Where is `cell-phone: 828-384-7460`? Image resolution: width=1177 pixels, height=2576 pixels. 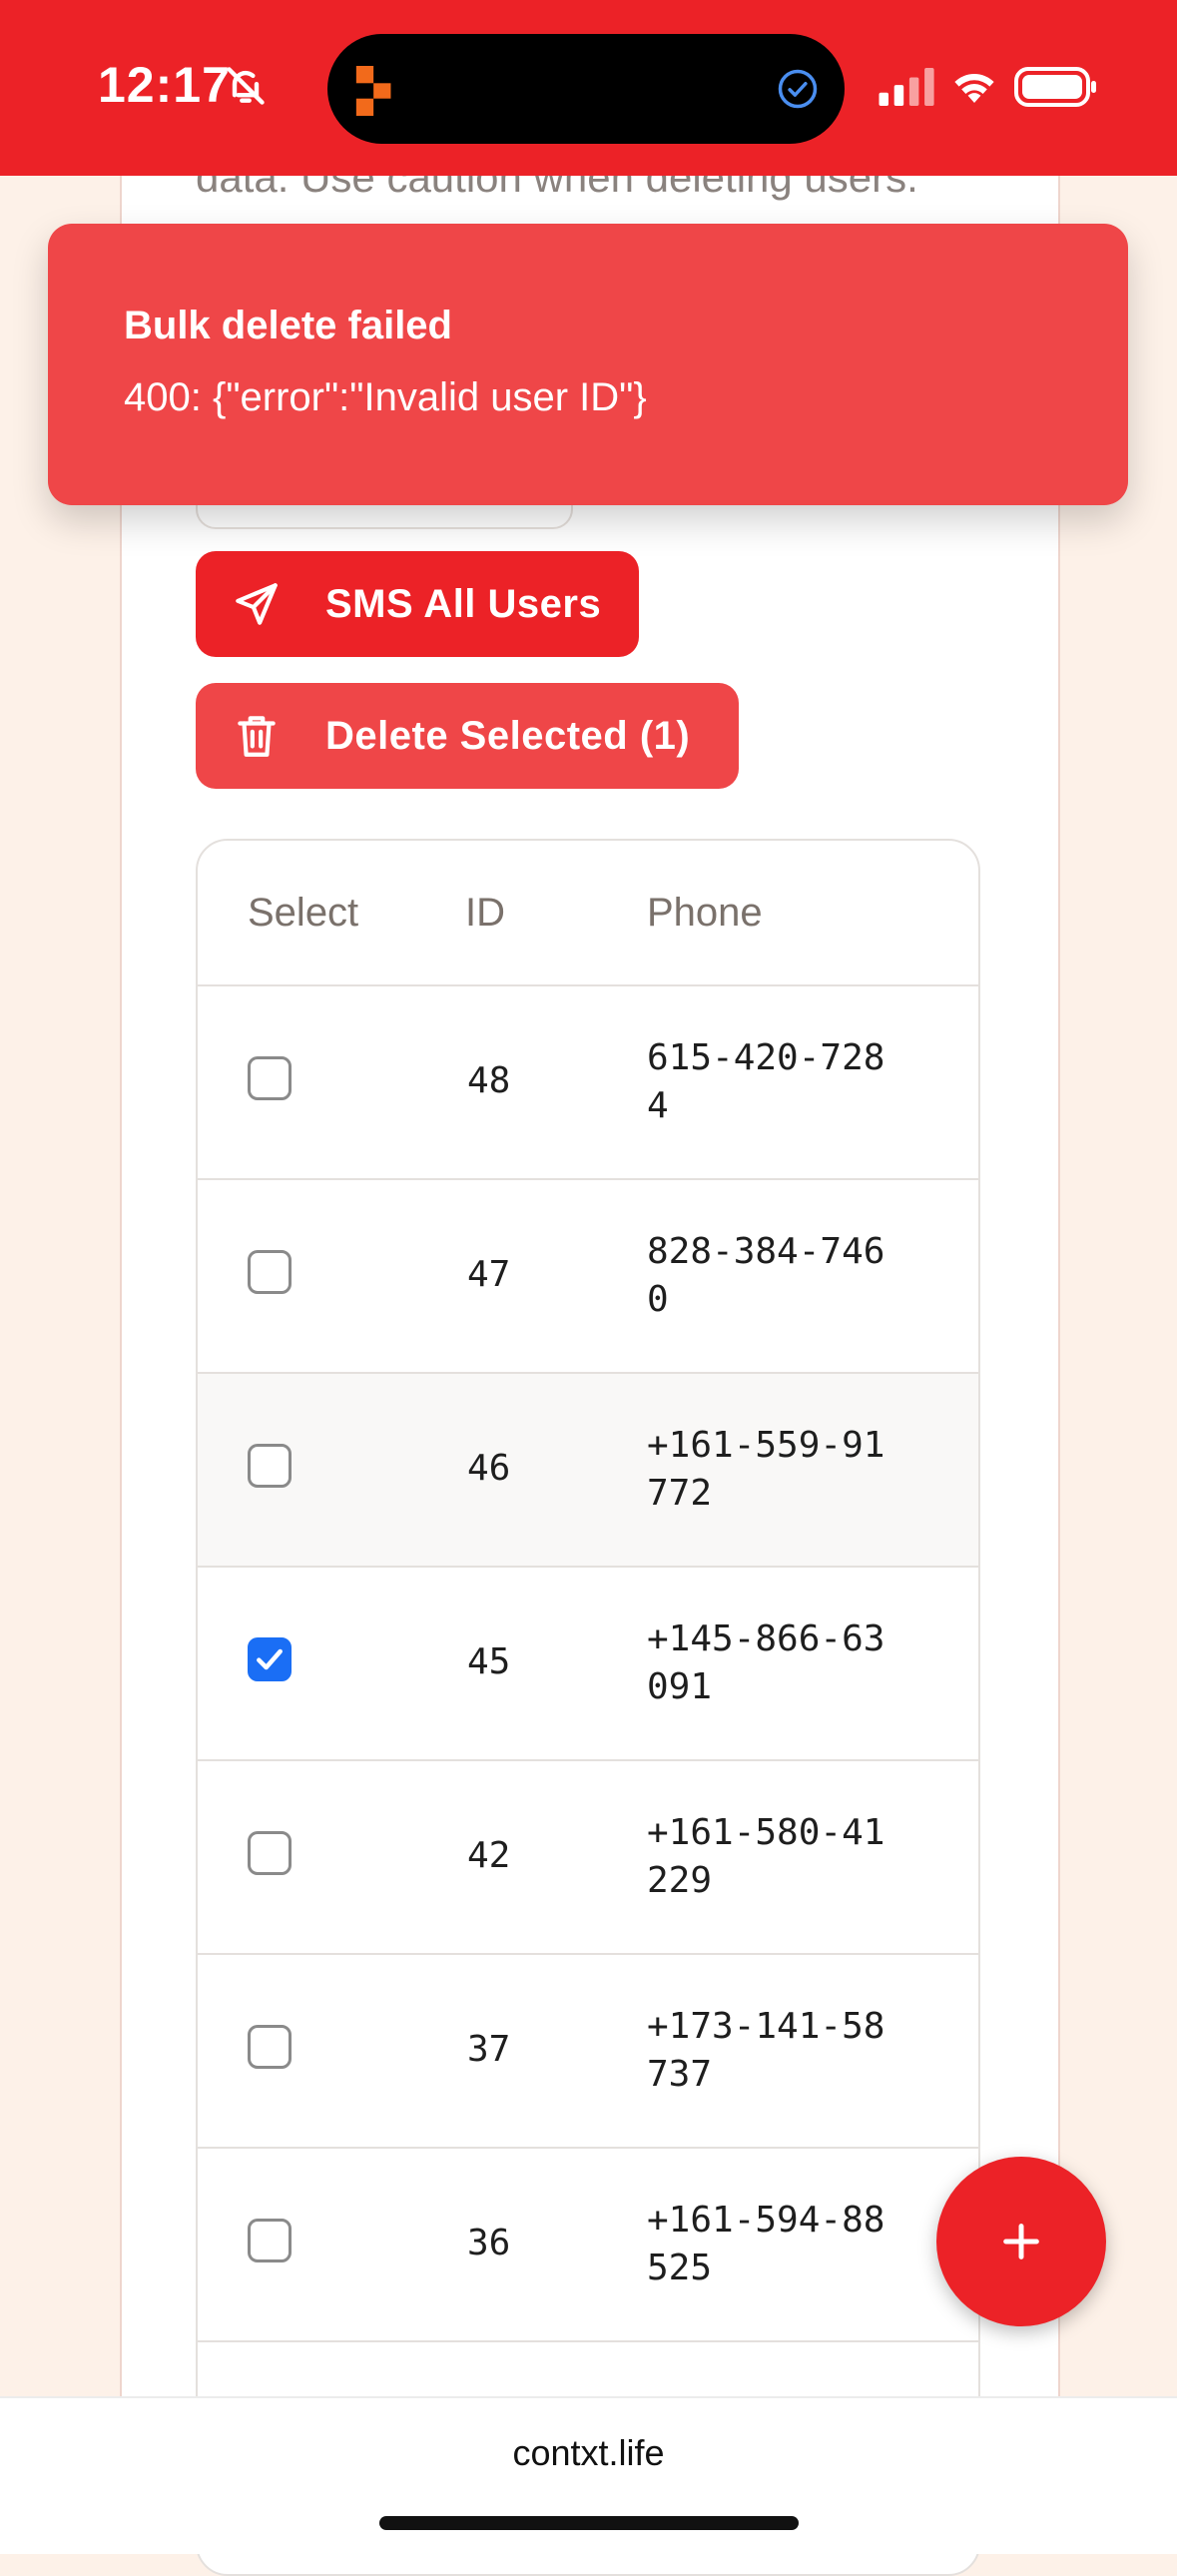 cell-phone: 828-384-7460 is located at coordinates (766, 1275).